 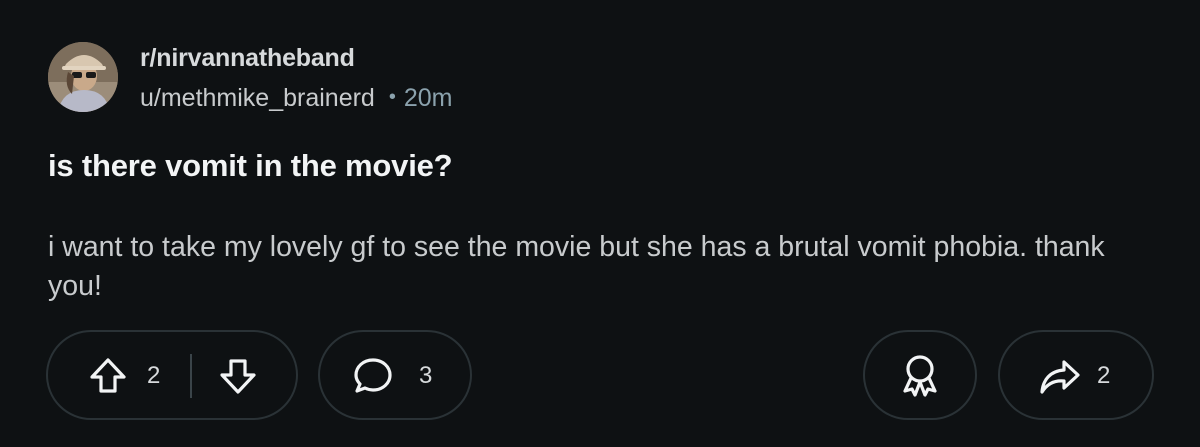 I want to click on award-ribbon-icon, so click(x=920, y=375).